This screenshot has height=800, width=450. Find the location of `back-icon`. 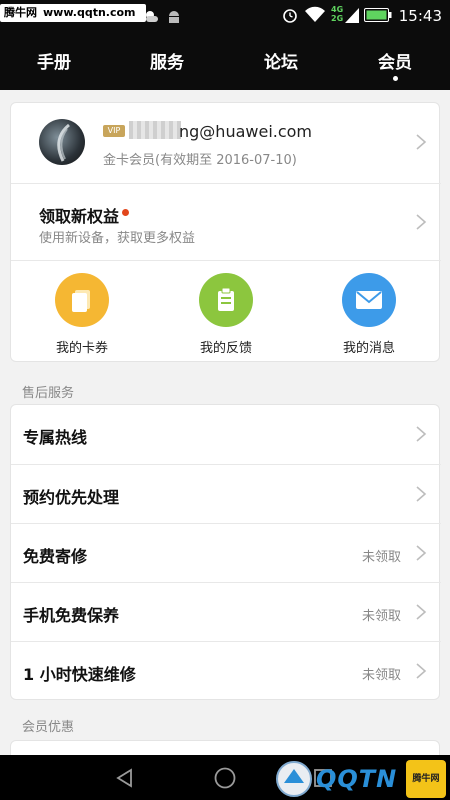

back-icon is located at coordinates (125, 778).